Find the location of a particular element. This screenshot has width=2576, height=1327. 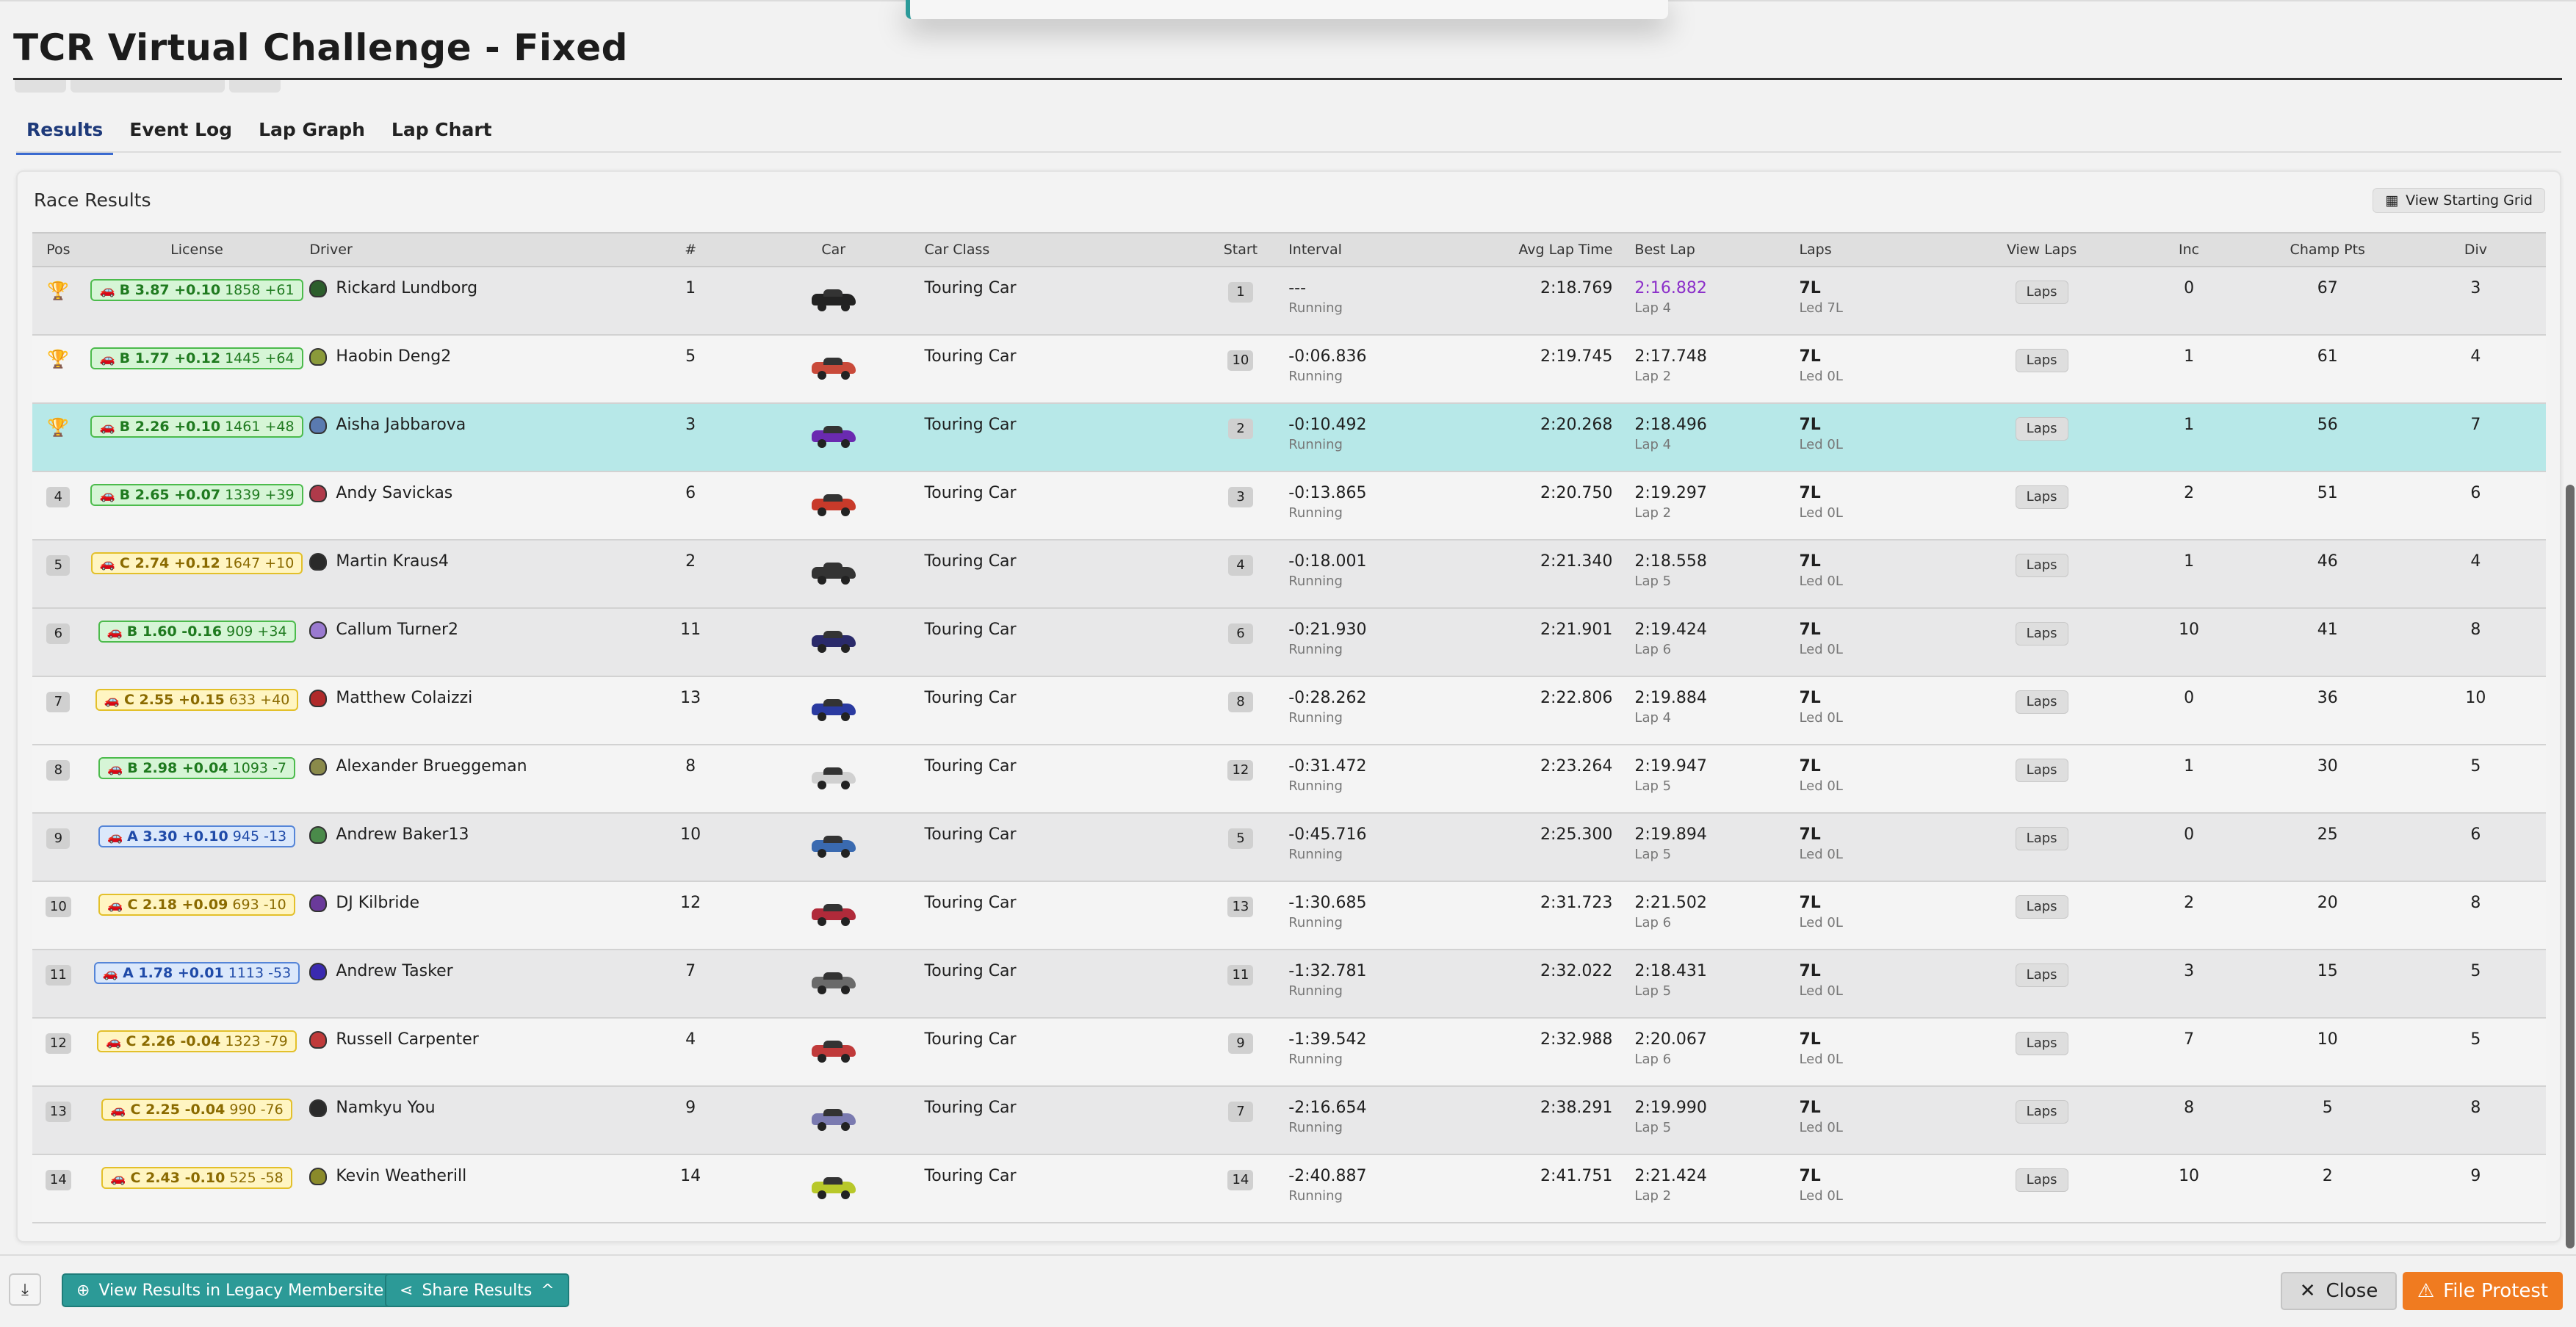

col-div: Div is located at coordinates (2476, 250).